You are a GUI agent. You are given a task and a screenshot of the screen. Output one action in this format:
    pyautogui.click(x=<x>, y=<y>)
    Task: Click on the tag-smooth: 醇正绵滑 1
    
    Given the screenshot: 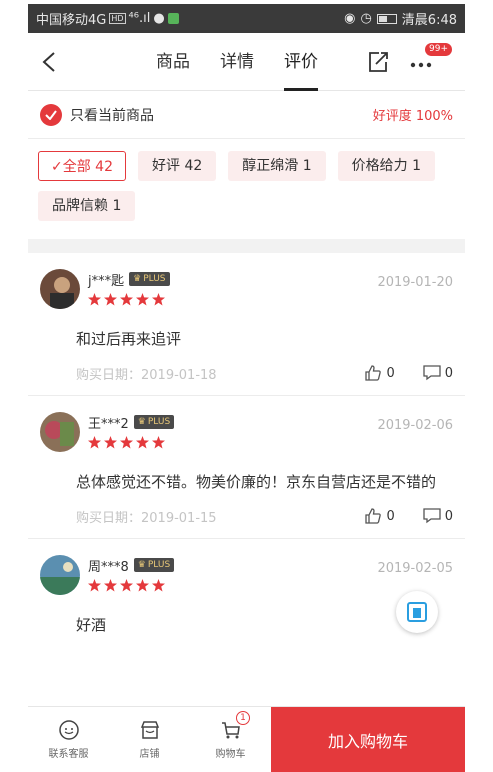 What is the action you would take?
    pyautogui.click(x=277, y=166)
    